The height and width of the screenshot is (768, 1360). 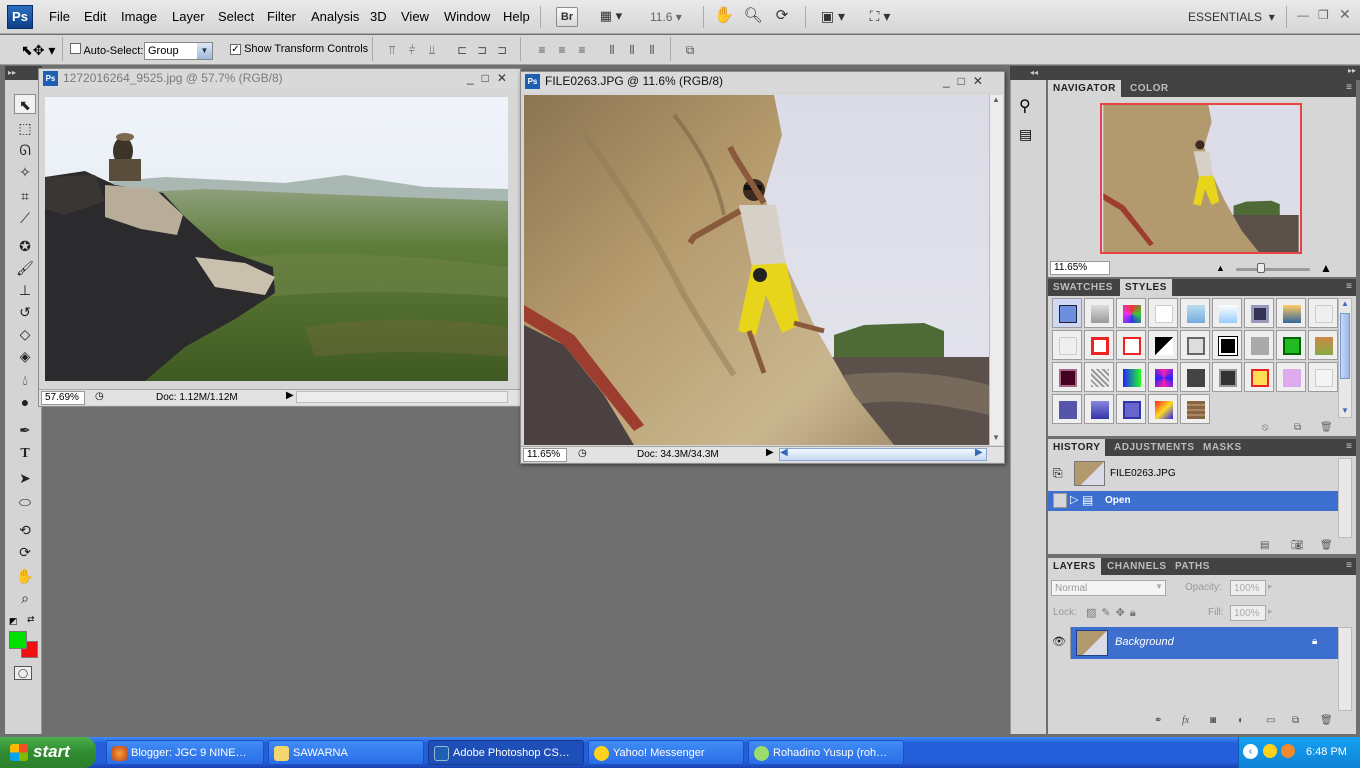 I want to click on new-group-icon: ▭, so click(x=1270, y=720).